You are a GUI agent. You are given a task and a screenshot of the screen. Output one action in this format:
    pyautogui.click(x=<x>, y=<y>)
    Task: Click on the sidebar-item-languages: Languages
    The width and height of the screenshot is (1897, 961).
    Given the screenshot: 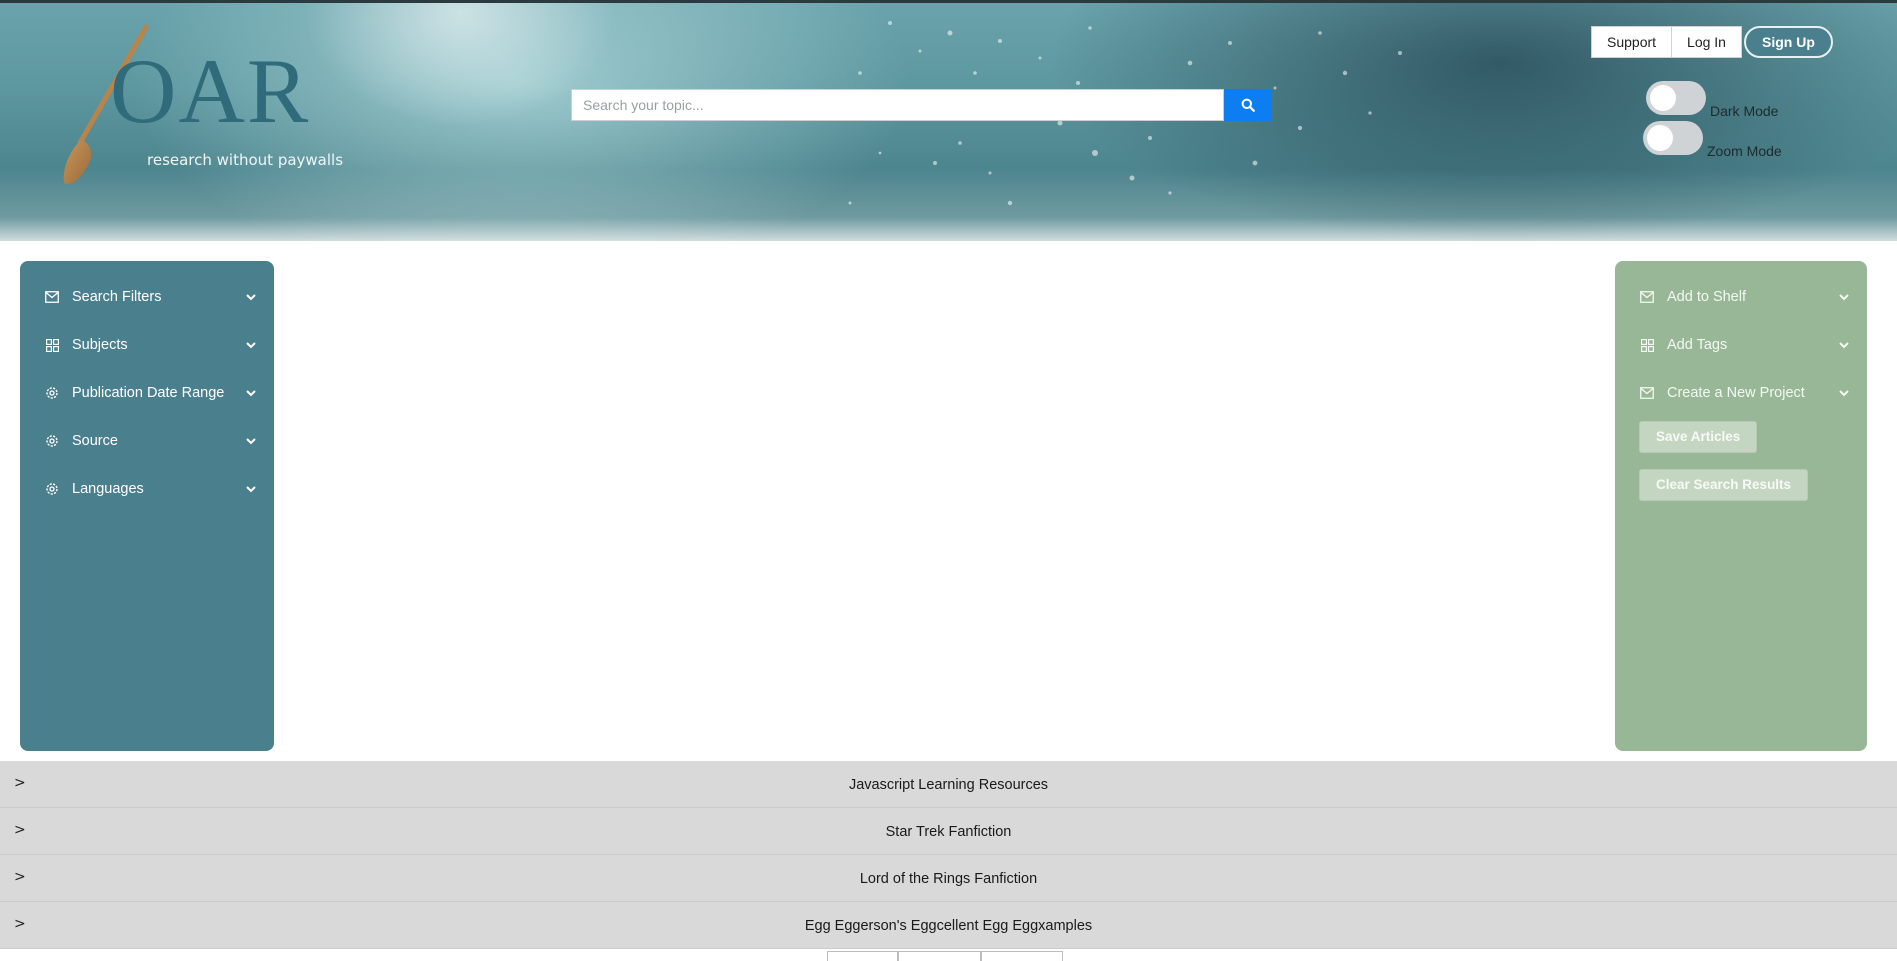 What is the action you would take?
    pyautogui.click(x=147, y=489)
    